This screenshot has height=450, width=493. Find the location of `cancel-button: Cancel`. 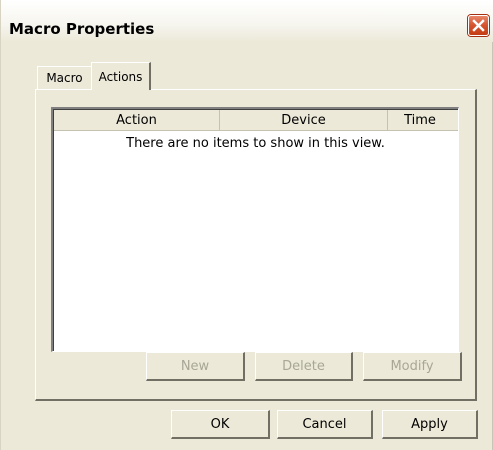

cancel-button: Cancel is located at coordinates (325, 424).